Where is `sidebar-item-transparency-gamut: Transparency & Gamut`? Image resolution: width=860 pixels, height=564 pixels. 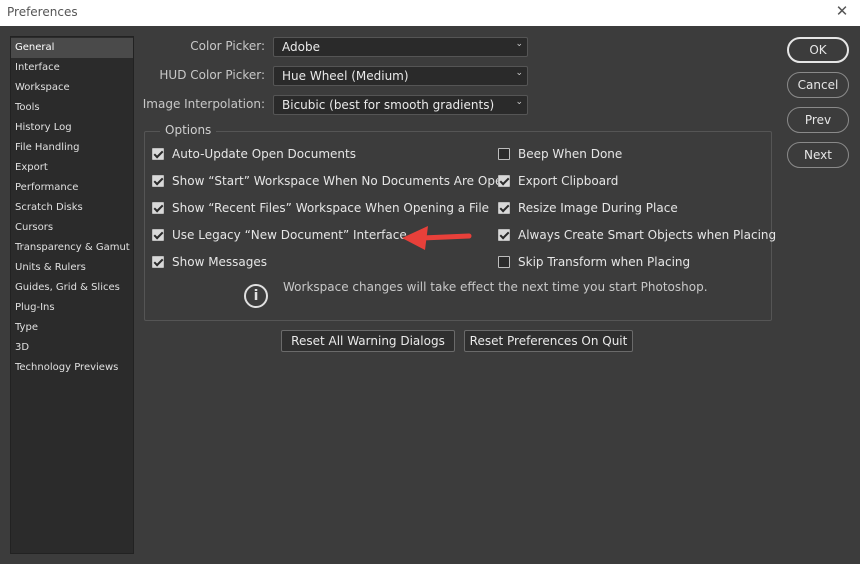 sidebar-item-transparency-gamut: Transparency & Gamut is located at coordinates (72, 248).